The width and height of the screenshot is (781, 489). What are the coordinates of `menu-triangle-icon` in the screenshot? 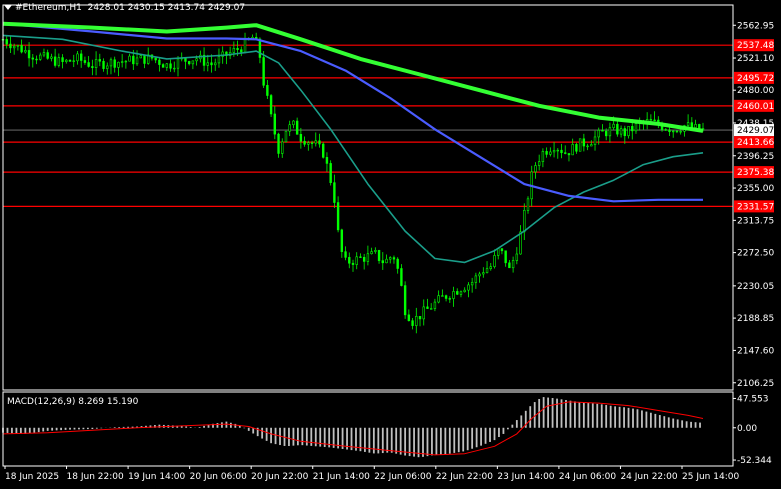 It's located at (8, 7).